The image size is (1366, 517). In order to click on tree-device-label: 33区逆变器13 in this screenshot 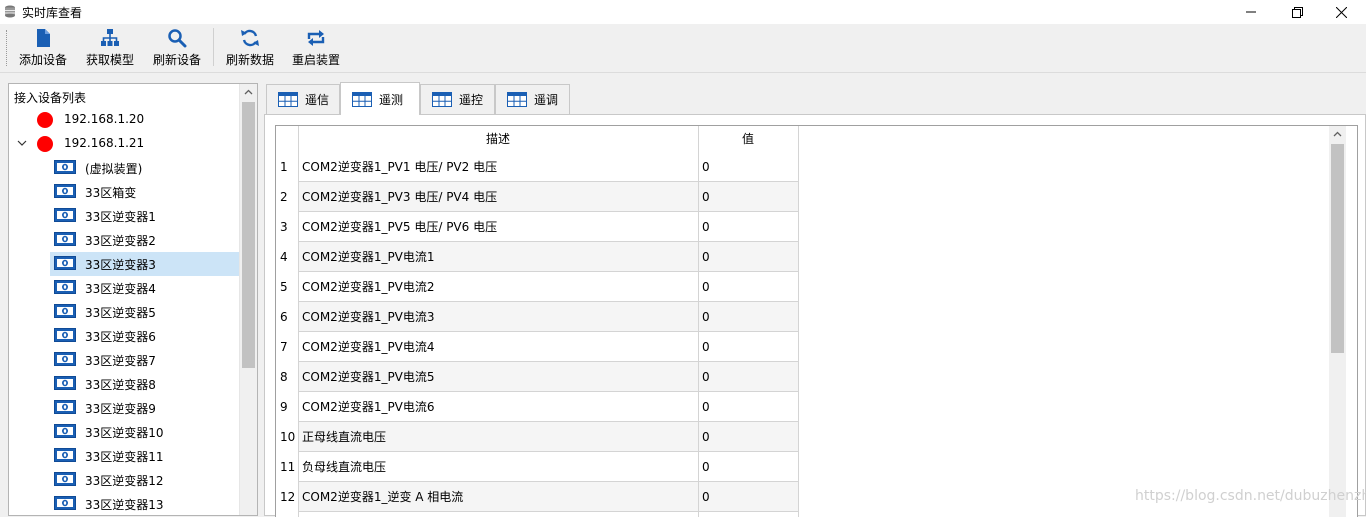, I will do `click(124, 505)`.